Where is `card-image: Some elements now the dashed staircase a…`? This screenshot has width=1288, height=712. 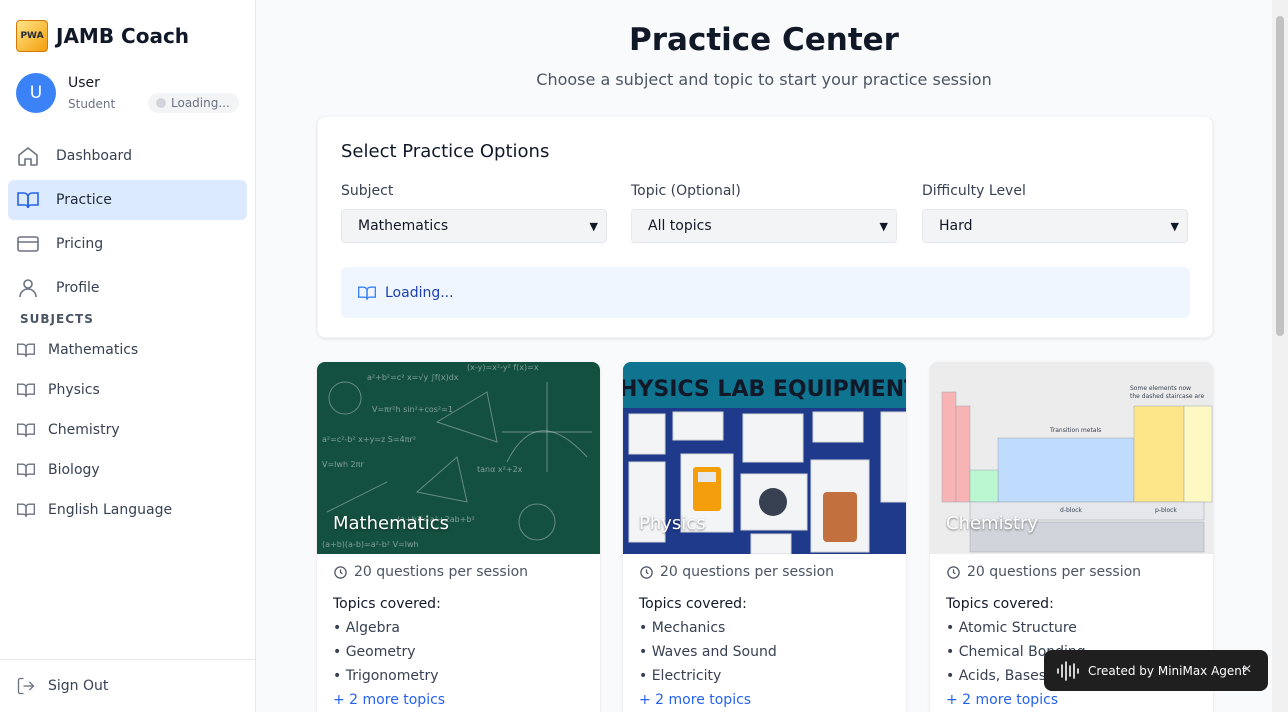
card-image: Some elements now the dashed staircase a… is located at coordinates (1071, 458).